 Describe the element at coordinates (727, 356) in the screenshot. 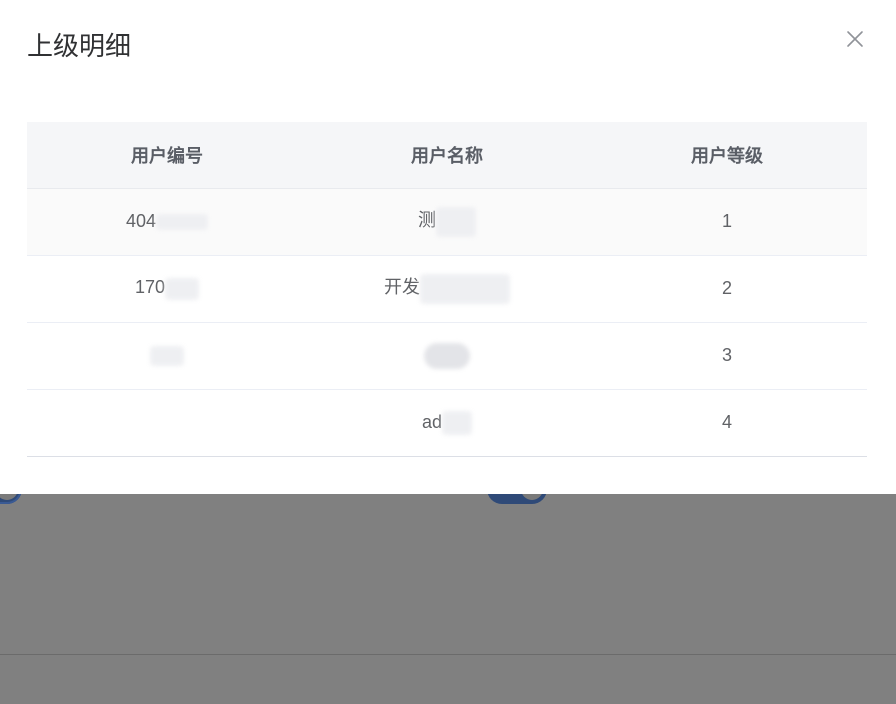

I see `user-level-cell: 3` at that location.